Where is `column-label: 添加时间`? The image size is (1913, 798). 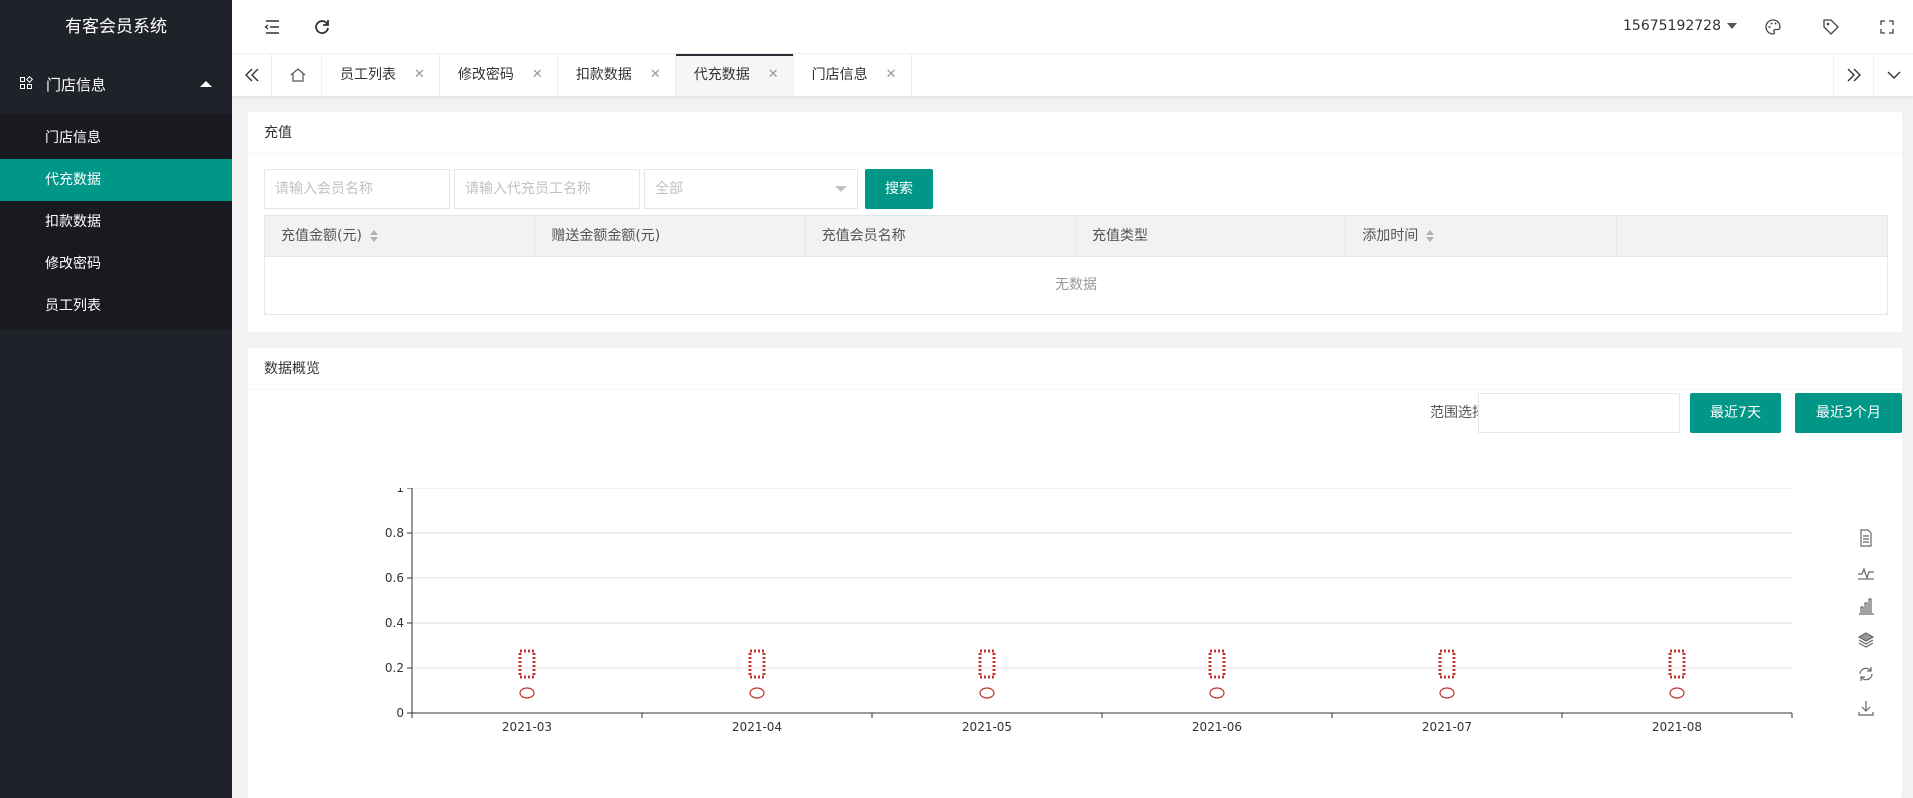 column-label: 添加时间 is located at coordinates (1390, 235).